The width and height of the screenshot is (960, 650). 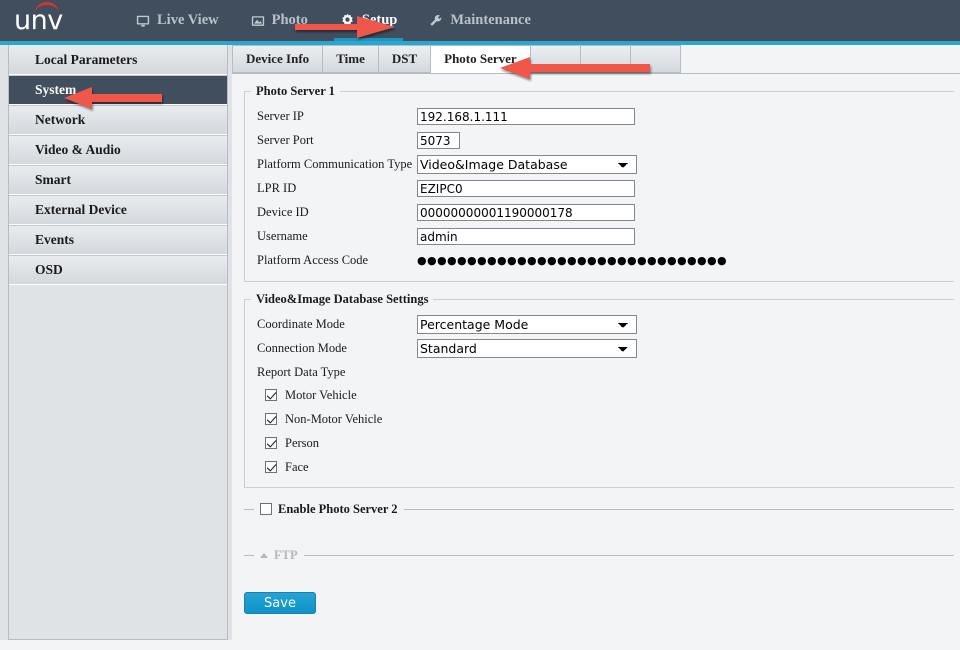 I want to click on sidebar-item-label: Video & Audio, so click(x=78, y=149).